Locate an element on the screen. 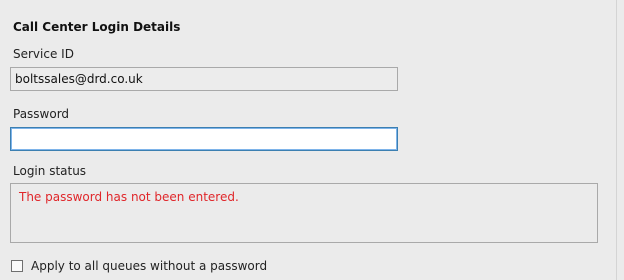  service-id-field is located at coordinates (204, 79).